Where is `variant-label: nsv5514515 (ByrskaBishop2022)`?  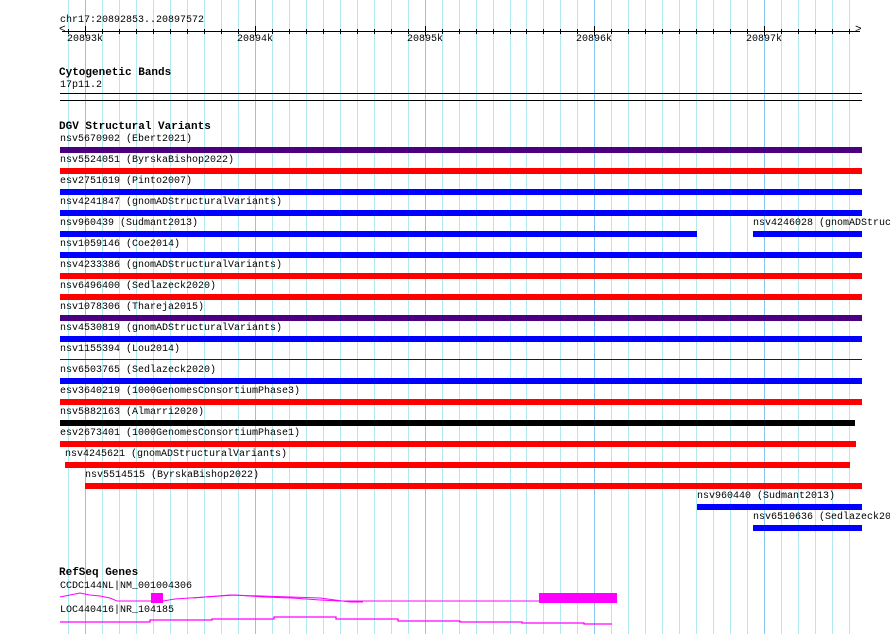
variant-label: nsv5514515 (ByrskaBishop2022) is located at coordinates (172, 475).